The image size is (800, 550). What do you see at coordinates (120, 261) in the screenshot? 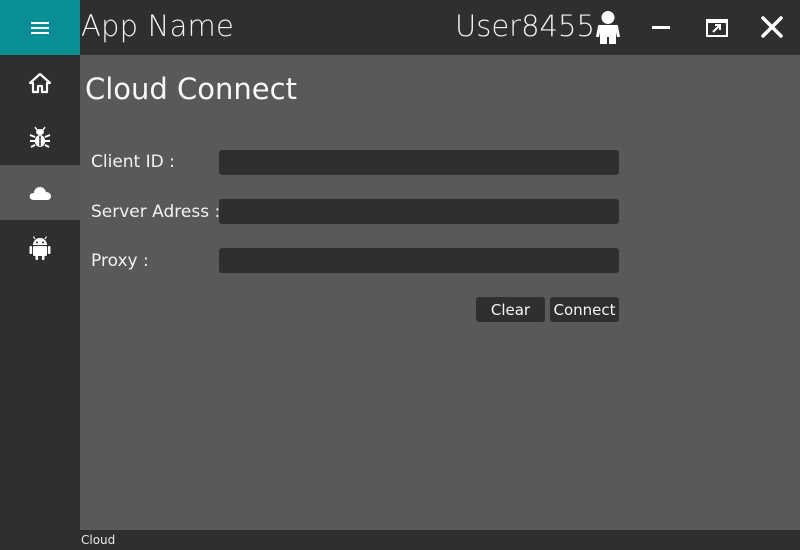
I see `proxy-label: Proxy :` at bounding box center [120, 261].